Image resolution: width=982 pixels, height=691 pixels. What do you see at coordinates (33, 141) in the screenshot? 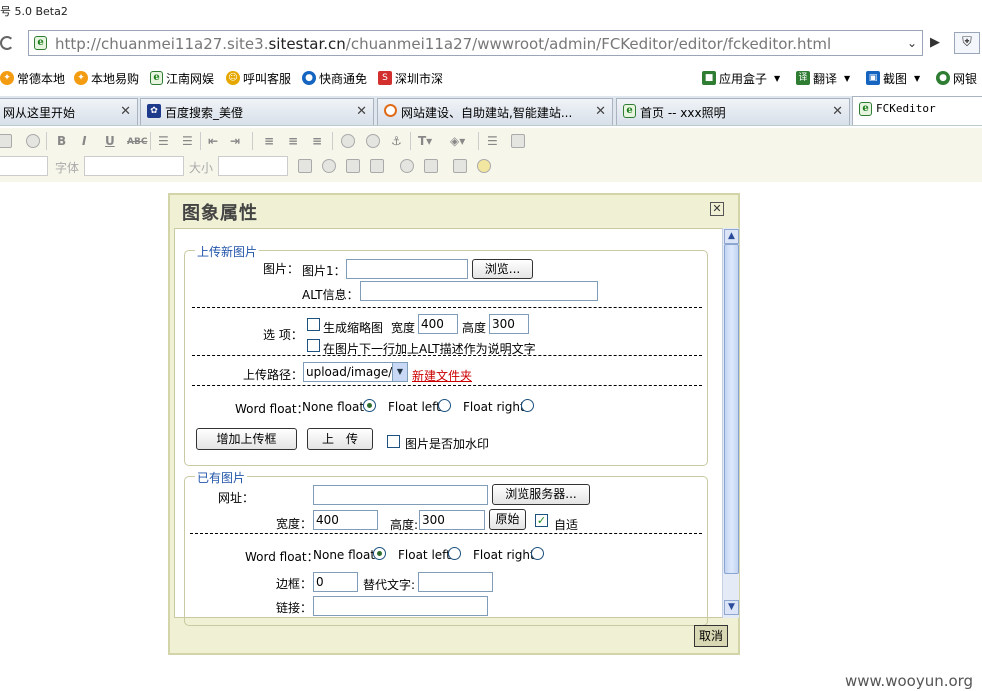
I see `eraser-icon` at bounding box center [33, 141].